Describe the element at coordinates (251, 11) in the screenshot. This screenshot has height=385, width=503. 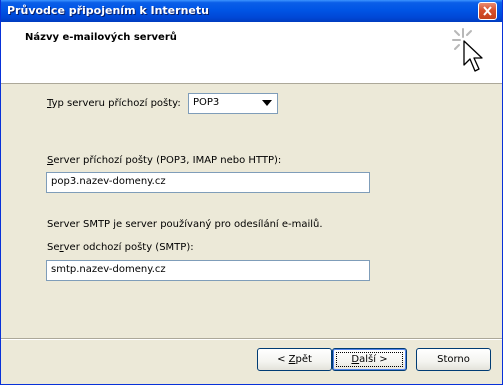
I see `title-bar: Průvodce připojením k Internetu` at that location.